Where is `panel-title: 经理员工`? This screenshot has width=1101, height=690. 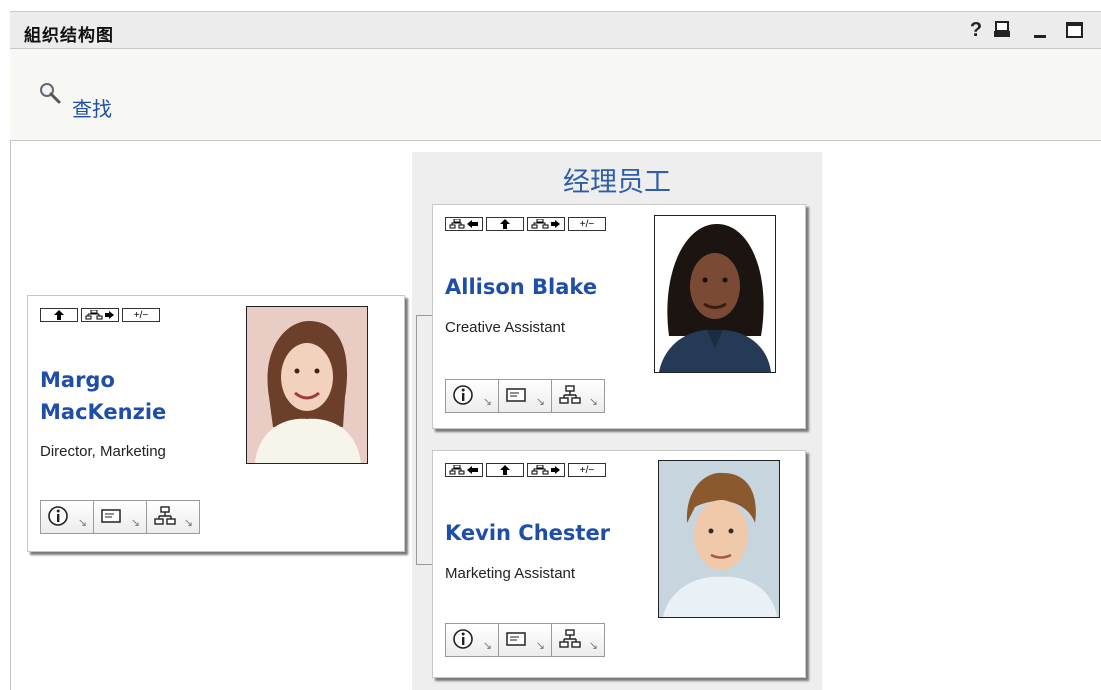
panel-title: 经理员工 is located at coordinates (617, 182).